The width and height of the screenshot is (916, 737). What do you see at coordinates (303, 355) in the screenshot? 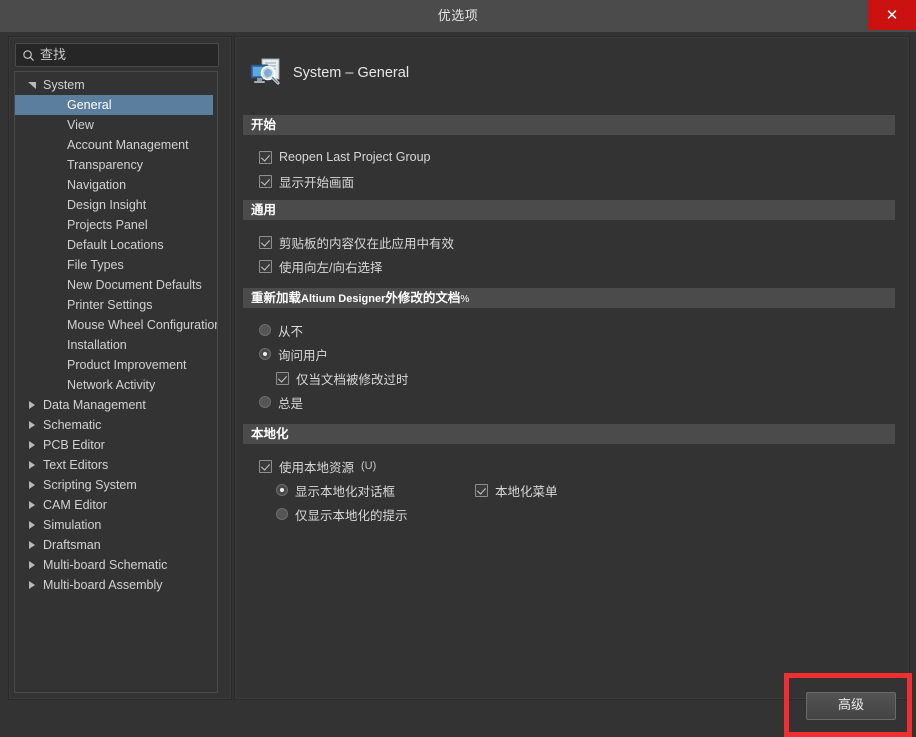
I see `option-label: 询问用户` at bounding box center [303, 355].